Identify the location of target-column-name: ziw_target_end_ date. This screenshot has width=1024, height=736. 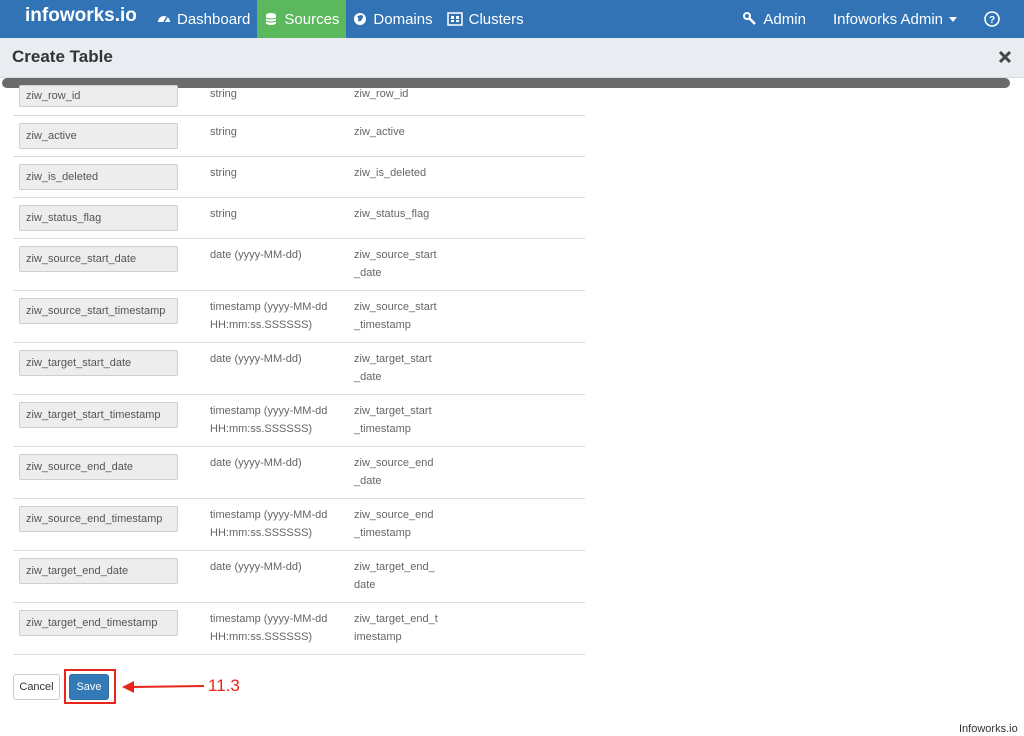
(394, 576).